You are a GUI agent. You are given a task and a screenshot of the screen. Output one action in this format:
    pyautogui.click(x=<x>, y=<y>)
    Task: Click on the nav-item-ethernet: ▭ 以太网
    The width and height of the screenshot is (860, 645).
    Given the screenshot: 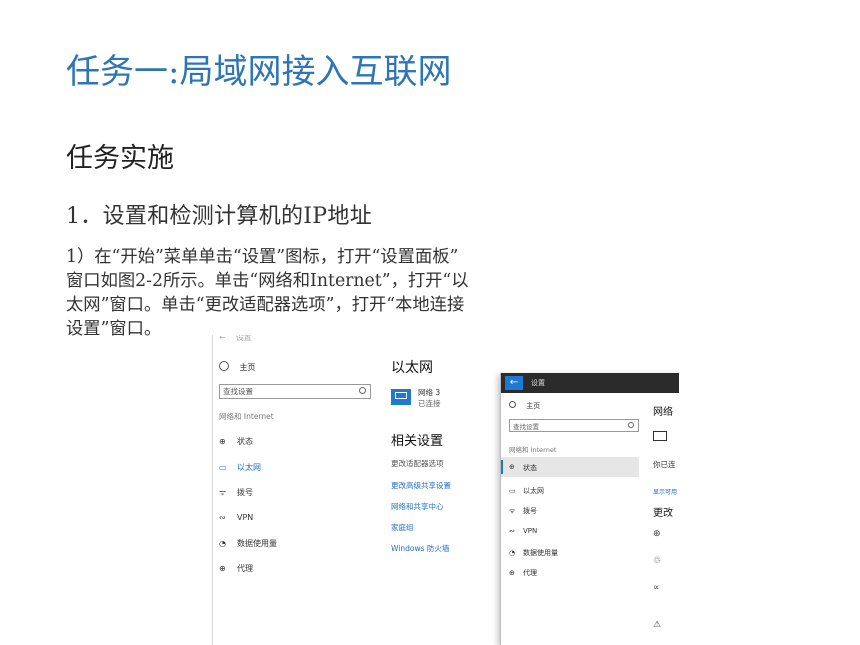 What is the action you would take?
    pyautogui.click(x=240, y=467)
    